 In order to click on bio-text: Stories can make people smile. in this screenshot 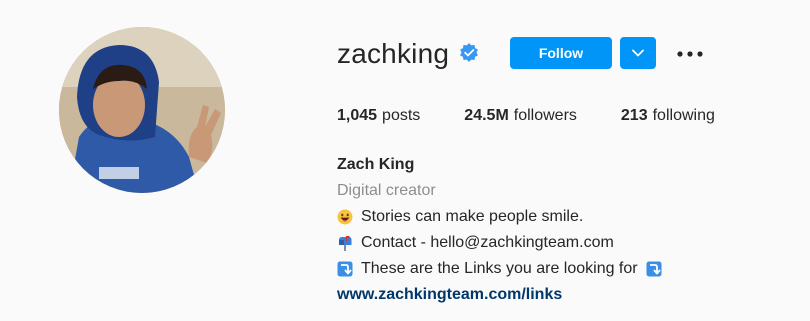, I will do `click(472, 216)`.